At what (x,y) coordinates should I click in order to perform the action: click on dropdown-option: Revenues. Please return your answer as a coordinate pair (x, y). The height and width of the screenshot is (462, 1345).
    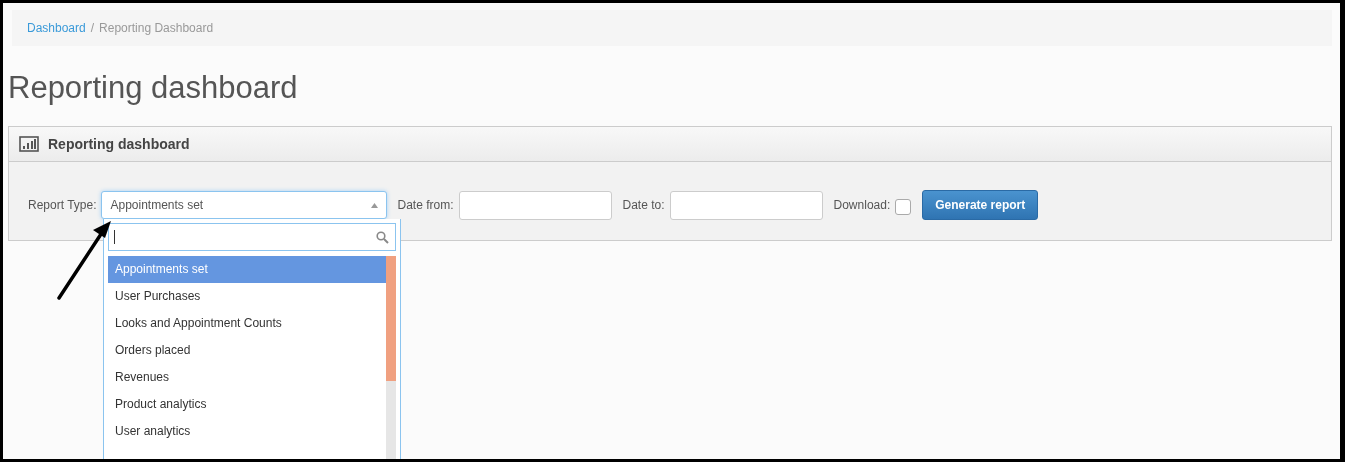
    Looking at the image, I should click on (247, 377).